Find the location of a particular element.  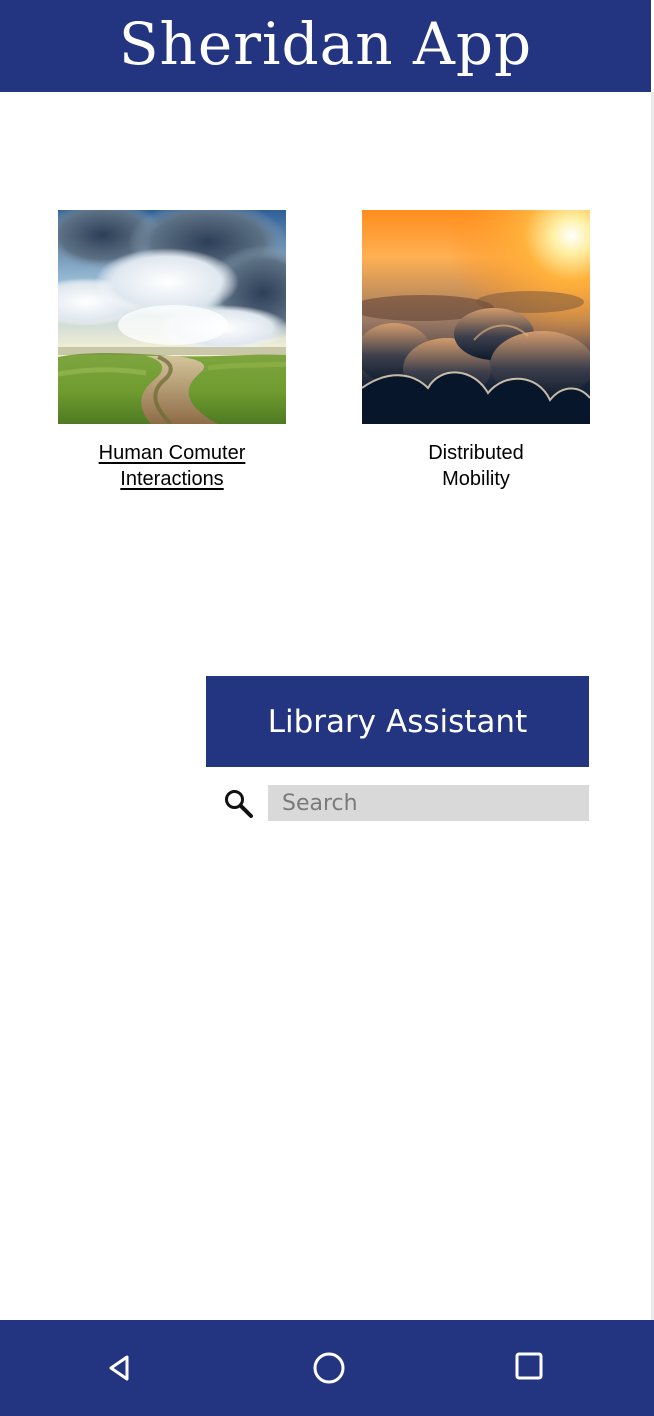

course-label-line-2: Mobility is located at coordinates (476, 479).